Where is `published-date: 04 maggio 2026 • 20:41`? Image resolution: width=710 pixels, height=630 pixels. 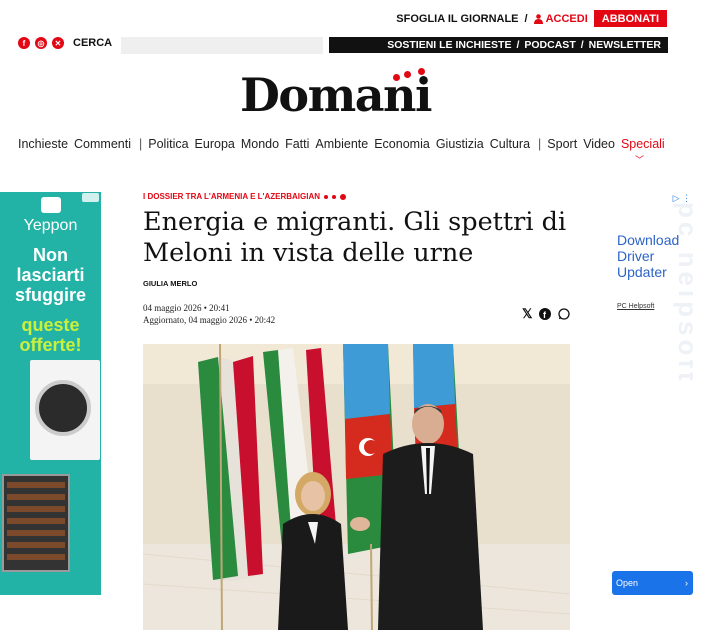
published-date: 04 maggio 2026 • 20:41 is located at coordinates (186, 308).